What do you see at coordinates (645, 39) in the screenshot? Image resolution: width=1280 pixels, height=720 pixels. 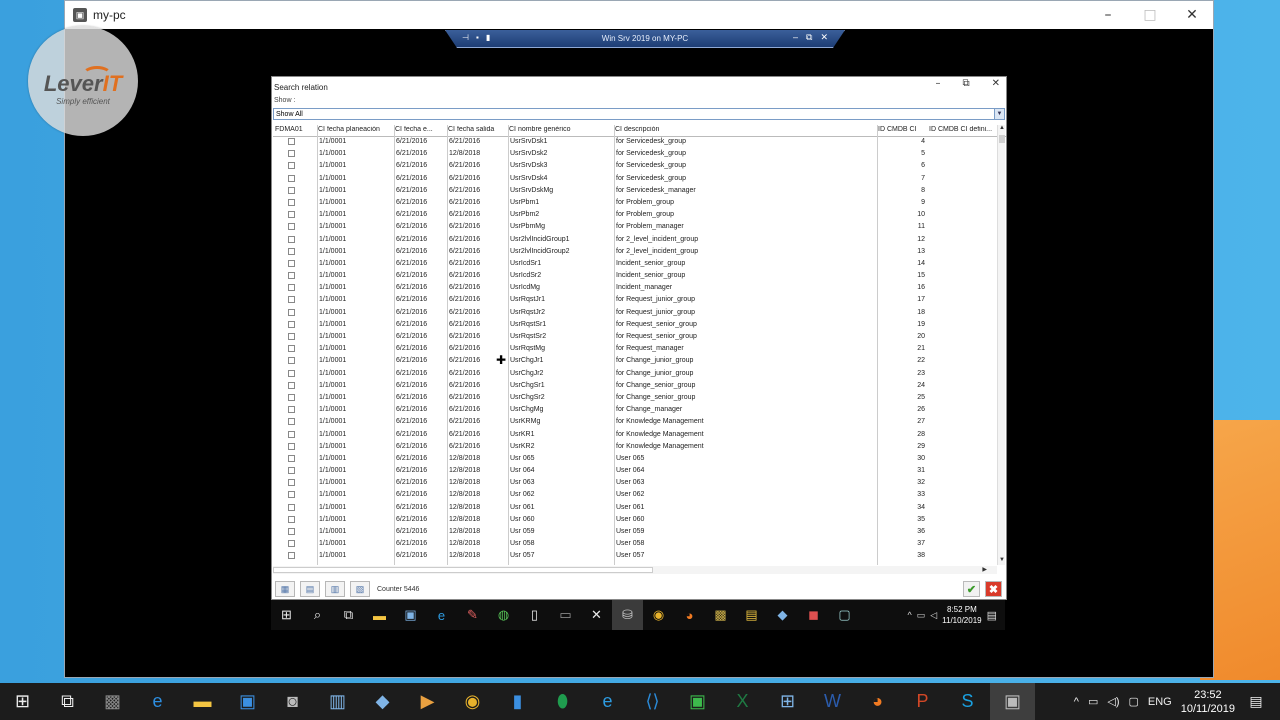 I see `rdp-connection-bar: ⊣ ▪ ▮ Win Srv 2019 on MY-PC – ⧉ ✕` at bounding box center [645, 39].